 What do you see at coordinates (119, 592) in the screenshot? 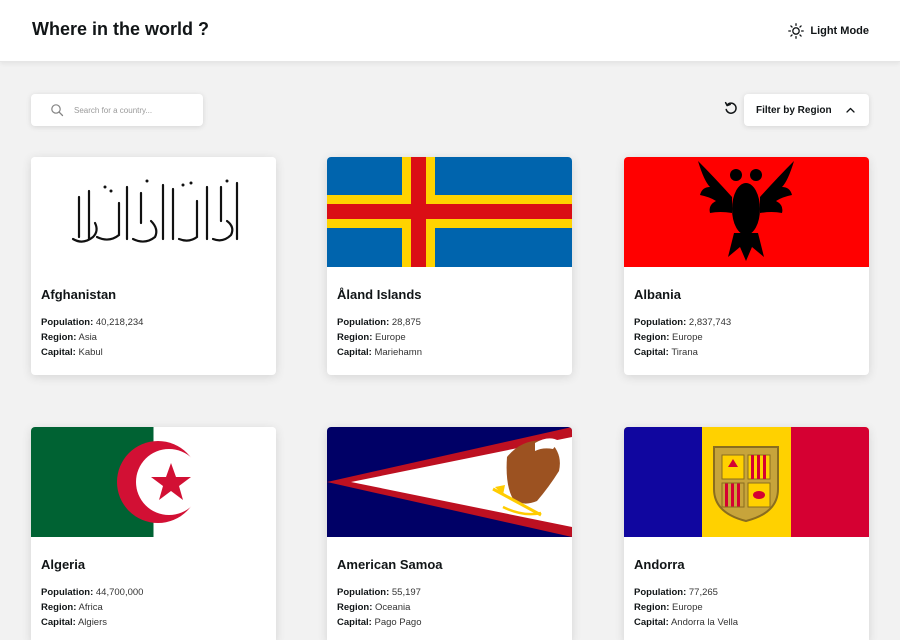
I see `population-value: 44,700,000` at bounding box center [119, 592].